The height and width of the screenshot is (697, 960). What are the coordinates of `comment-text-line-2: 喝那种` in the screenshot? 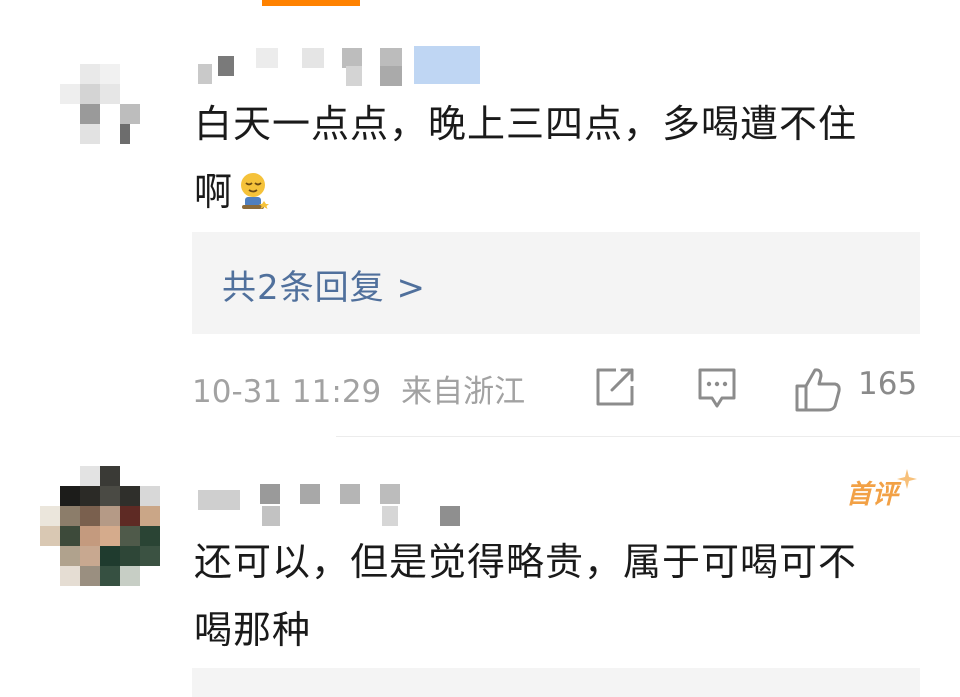 It's located at (253, 630).